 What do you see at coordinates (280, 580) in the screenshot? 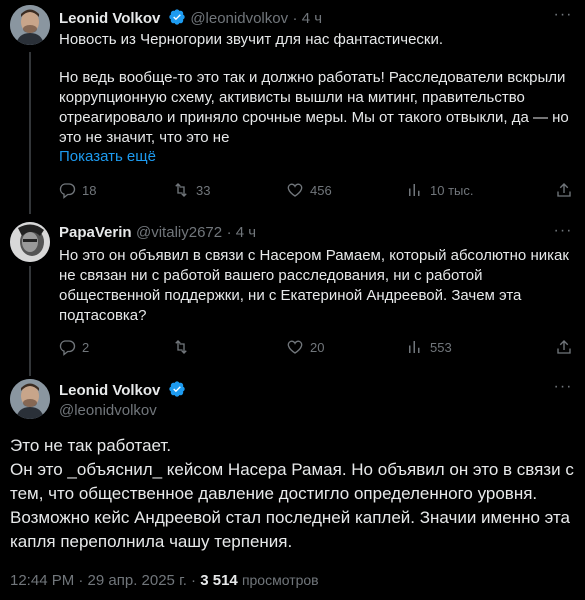
I see `views-label: просмотров` at bounding box center [280, 580].